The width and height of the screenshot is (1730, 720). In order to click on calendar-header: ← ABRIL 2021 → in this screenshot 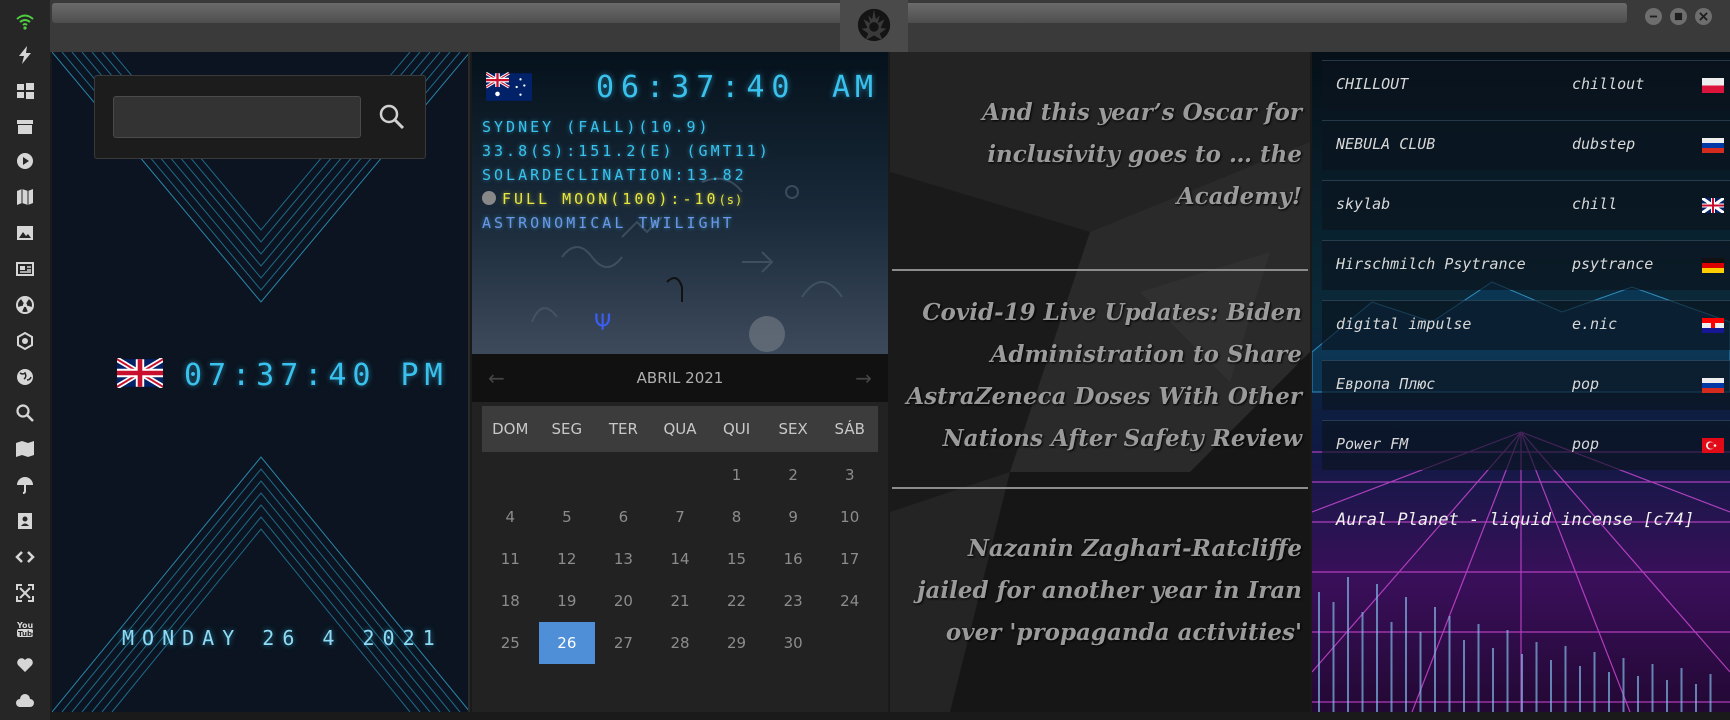, I will do `click(680, 378)`.